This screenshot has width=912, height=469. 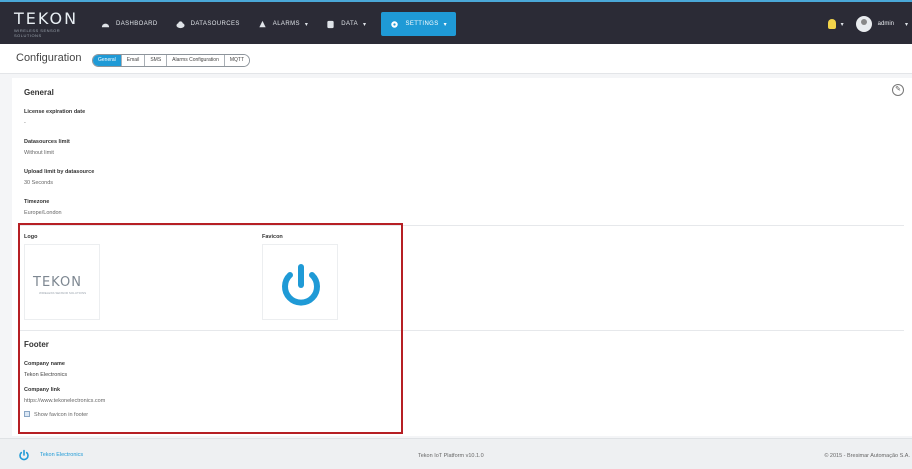 What do you see at coordinates (39, 92) in the screenshot?
I see `general-section-title: General` at bounding box center [39, 92].